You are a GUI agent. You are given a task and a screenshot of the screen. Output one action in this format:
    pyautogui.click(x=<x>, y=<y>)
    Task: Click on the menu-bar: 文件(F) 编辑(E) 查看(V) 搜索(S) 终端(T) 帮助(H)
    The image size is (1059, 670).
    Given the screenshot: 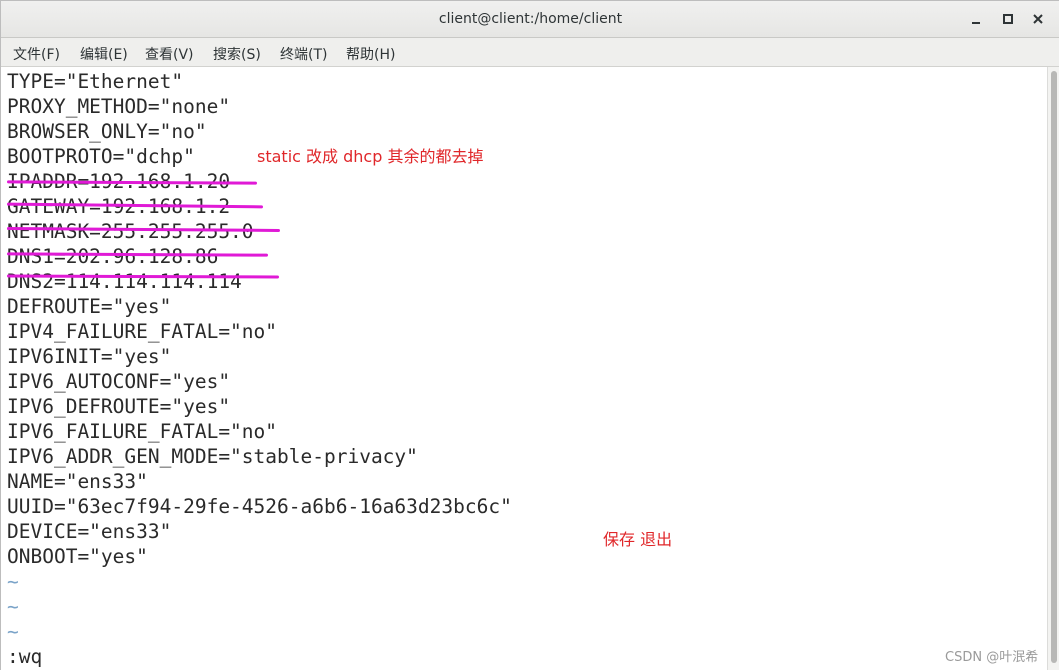 What is the action you would take?
    pyautogui.click(x=530, y=52)
    